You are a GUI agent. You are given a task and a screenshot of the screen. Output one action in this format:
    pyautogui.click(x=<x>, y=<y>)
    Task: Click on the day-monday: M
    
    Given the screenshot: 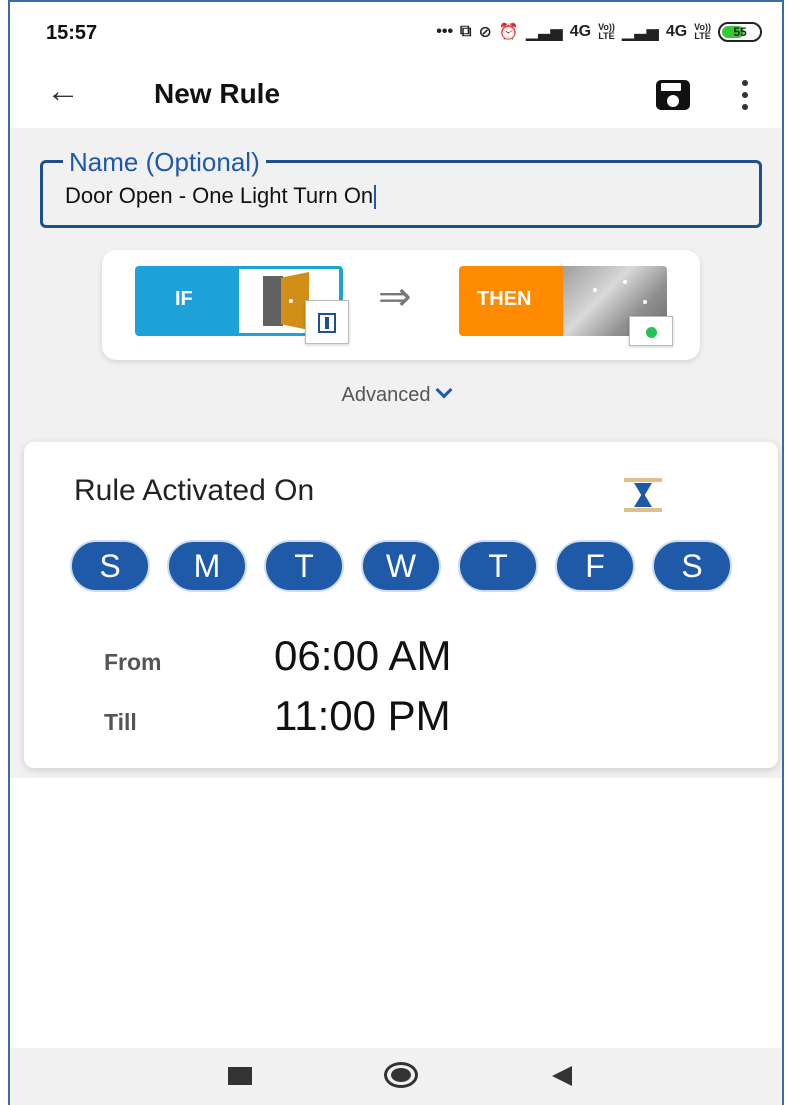 What is the action you would take?
    pyautogui.click(x=207, y=566)
    